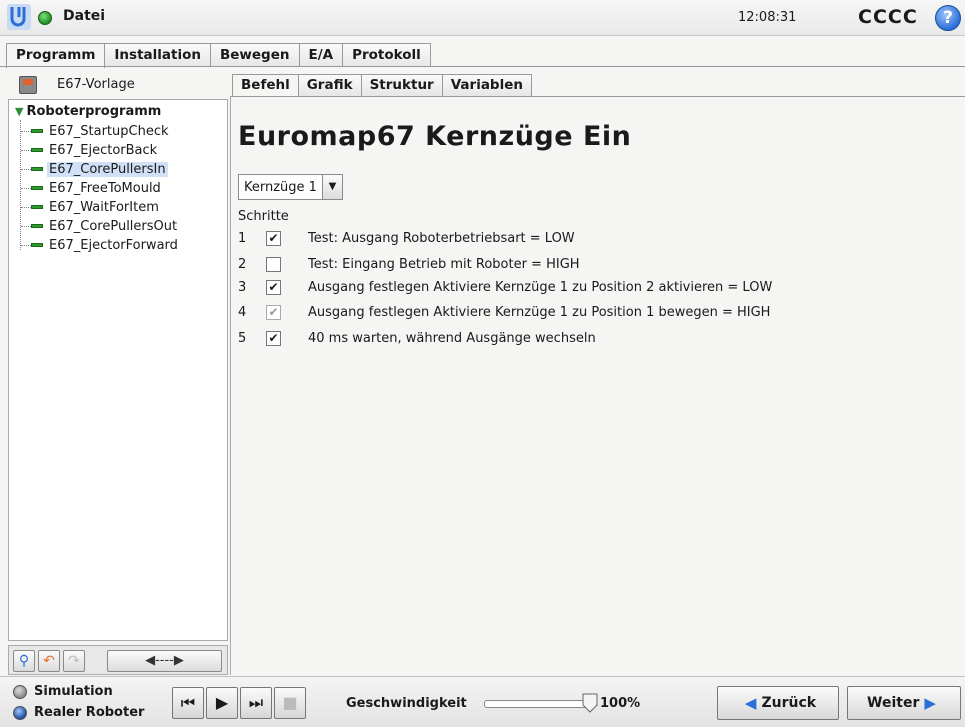 The image size is (965, 727). What do you see at coordinates (441, 238) in the screenshot?
I see `step-text: Test: Ausgang Roboterbetriebsart = LOW` at bounding box center [441, 238].